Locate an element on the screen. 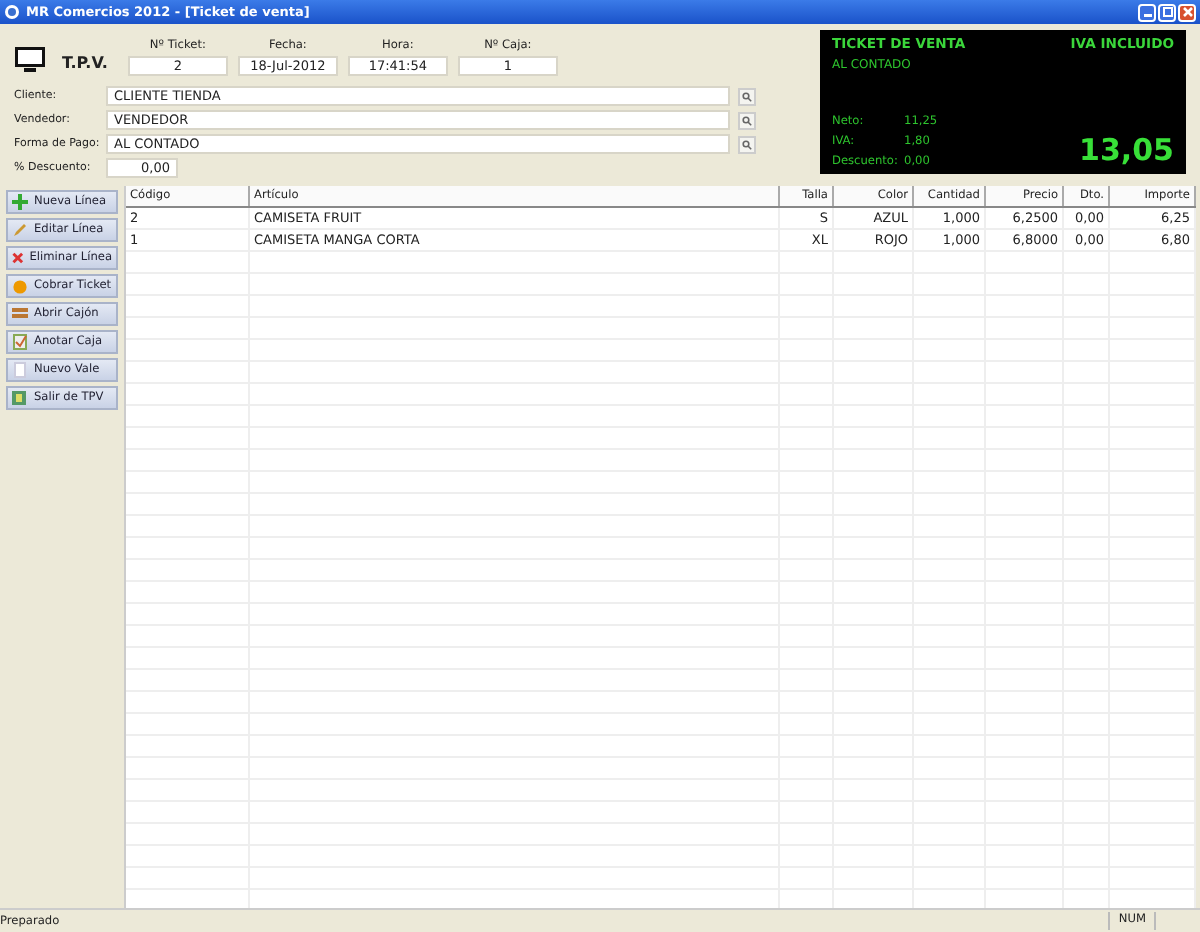  monitor-icon is located at coordinates (30, 60).